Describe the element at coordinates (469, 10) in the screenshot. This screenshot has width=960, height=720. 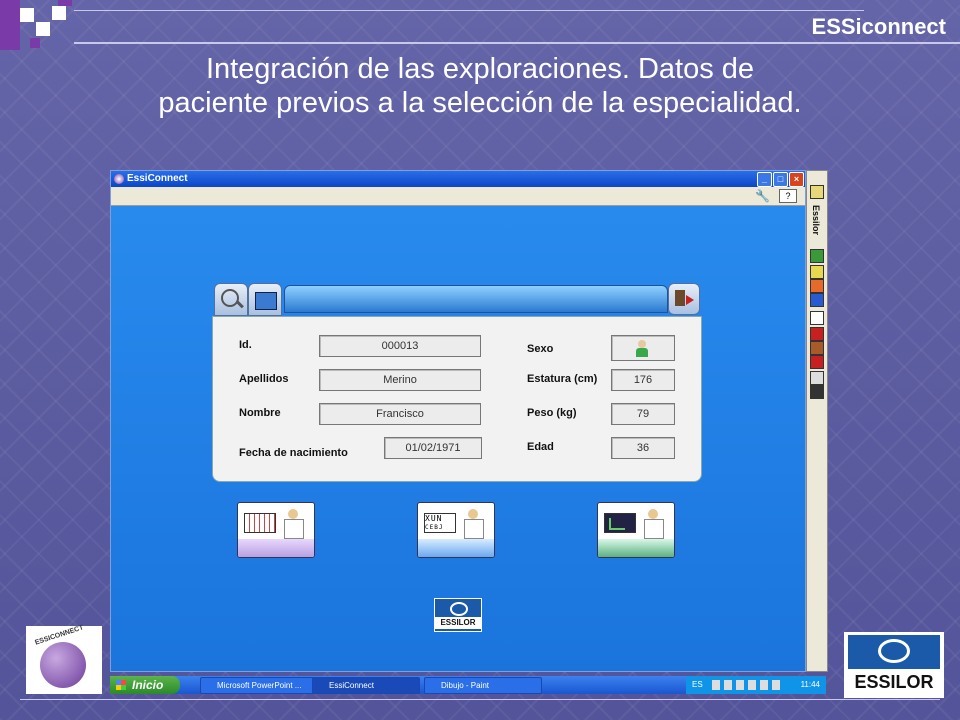
I see `top-divider-thin` at that location.